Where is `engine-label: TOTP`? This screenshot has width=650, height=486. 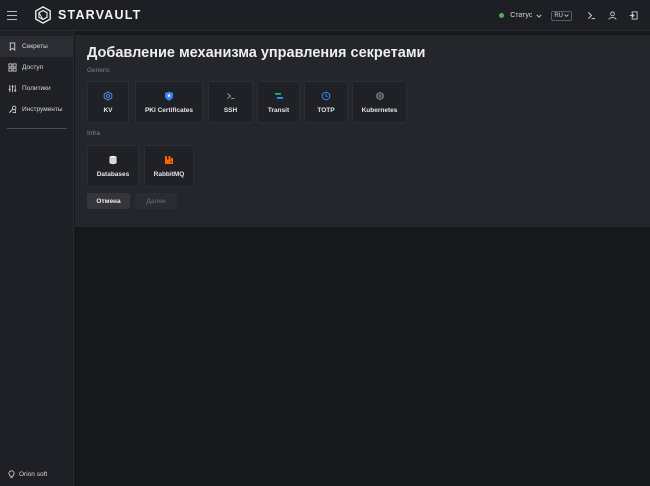
engine-label: TOTP is located at coordinates (326, 110).